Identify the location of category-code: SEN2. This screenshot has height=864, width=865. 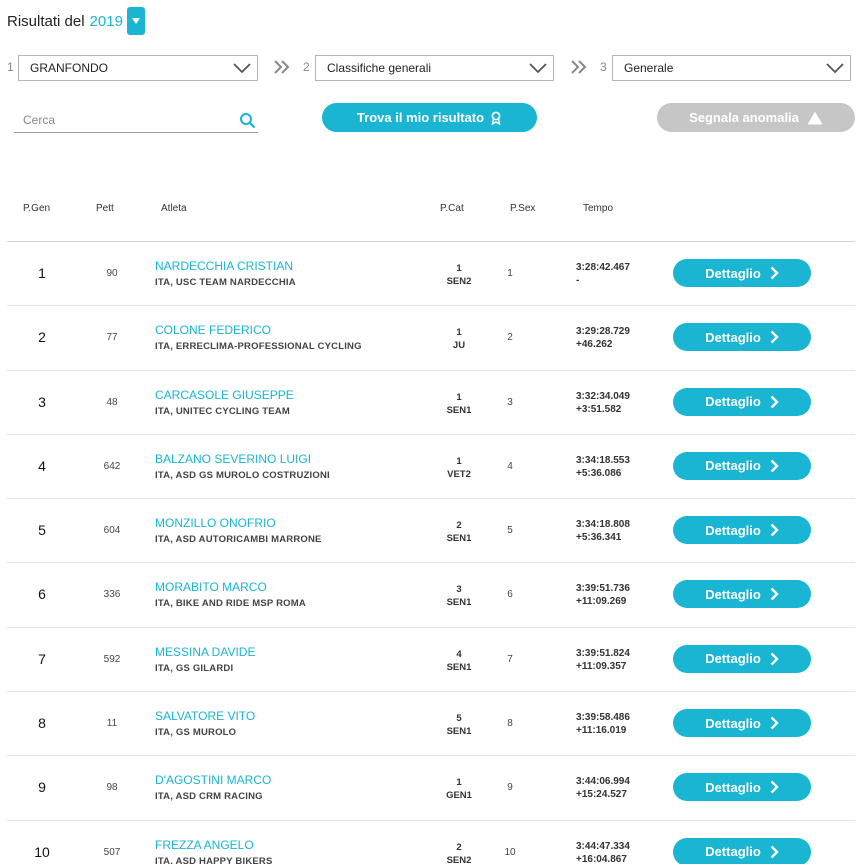
(459, 859).